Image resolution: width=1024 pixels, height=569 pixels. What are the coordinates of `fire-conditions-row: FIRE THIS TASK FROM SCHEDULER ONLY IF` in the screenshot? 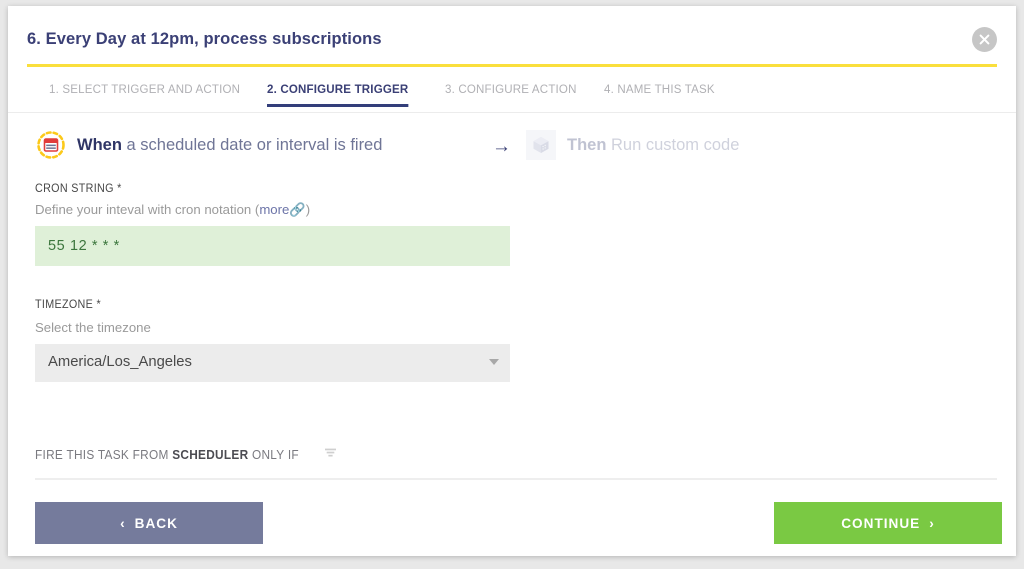 It's located at (186, 455).